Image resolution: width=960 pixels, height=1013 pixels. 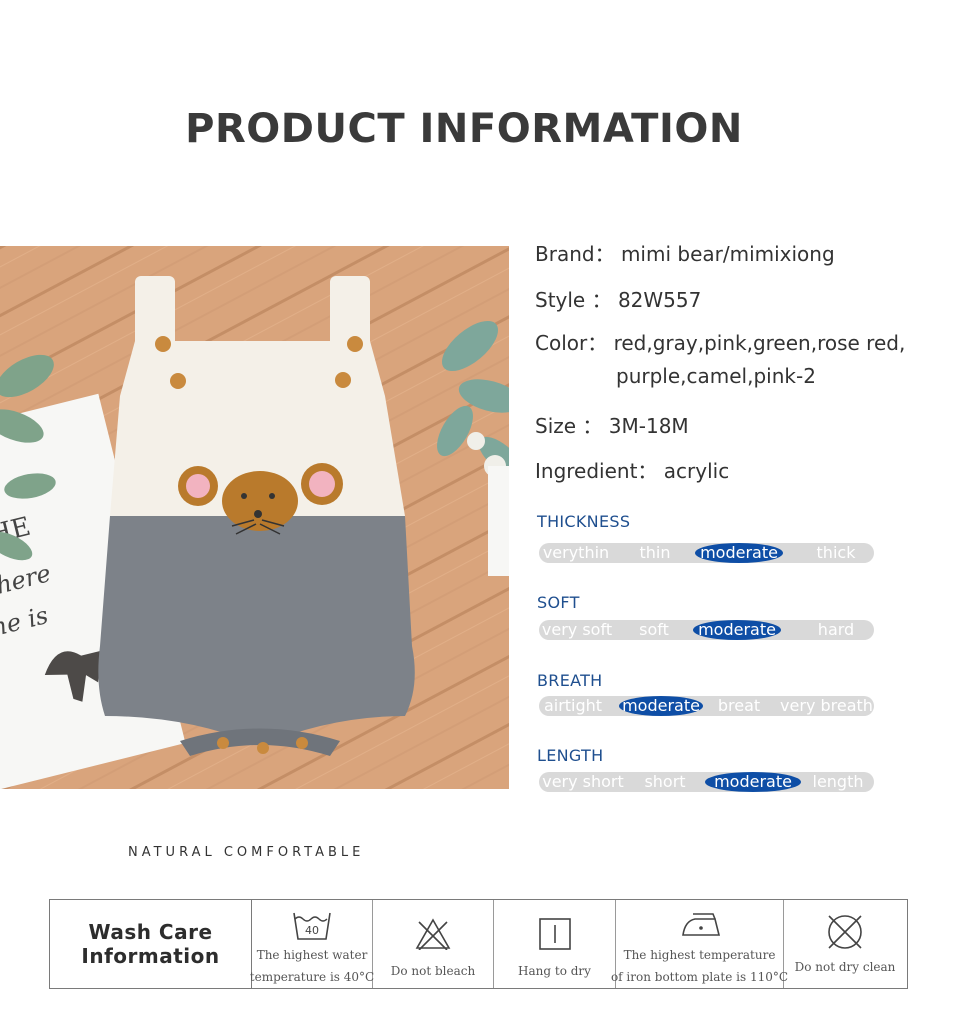 What do you see at coordinates (826, 705) in the screenshot?
I see `meter-option: very breath` at bounding box center [826, 705].